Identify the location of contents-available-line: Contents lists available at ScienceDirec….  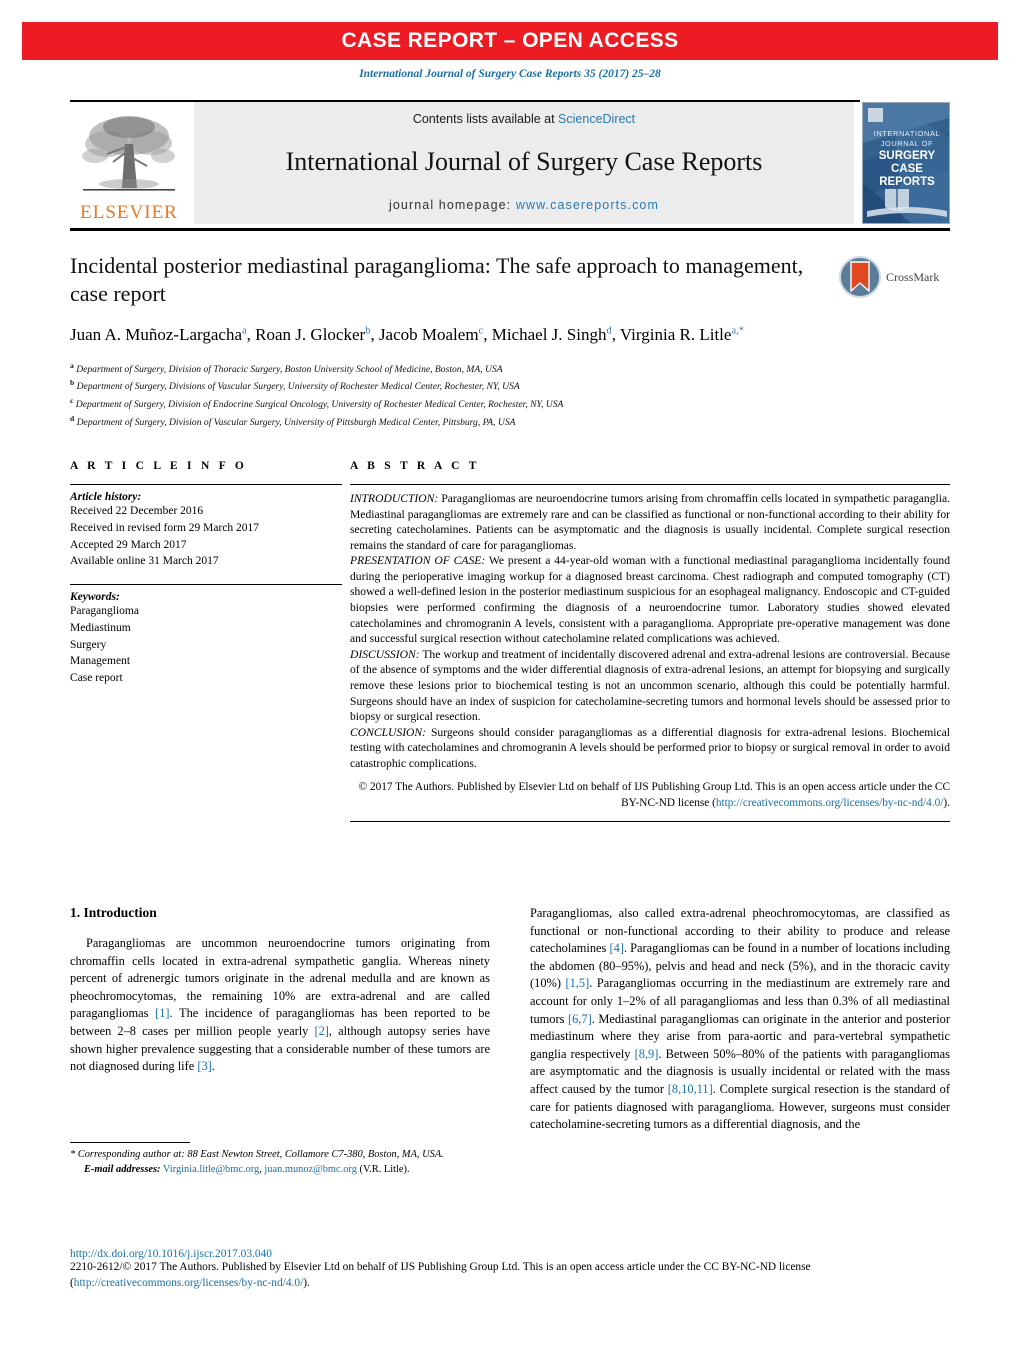
(524, 119).